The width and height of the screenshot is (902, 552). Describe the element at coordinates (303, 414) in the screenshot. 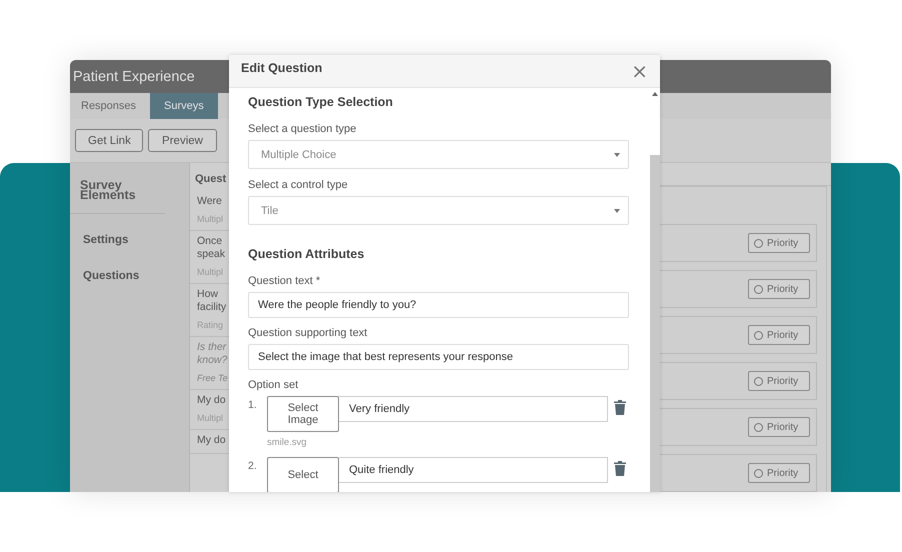

I see `select-image-button: Select Image` at that location.